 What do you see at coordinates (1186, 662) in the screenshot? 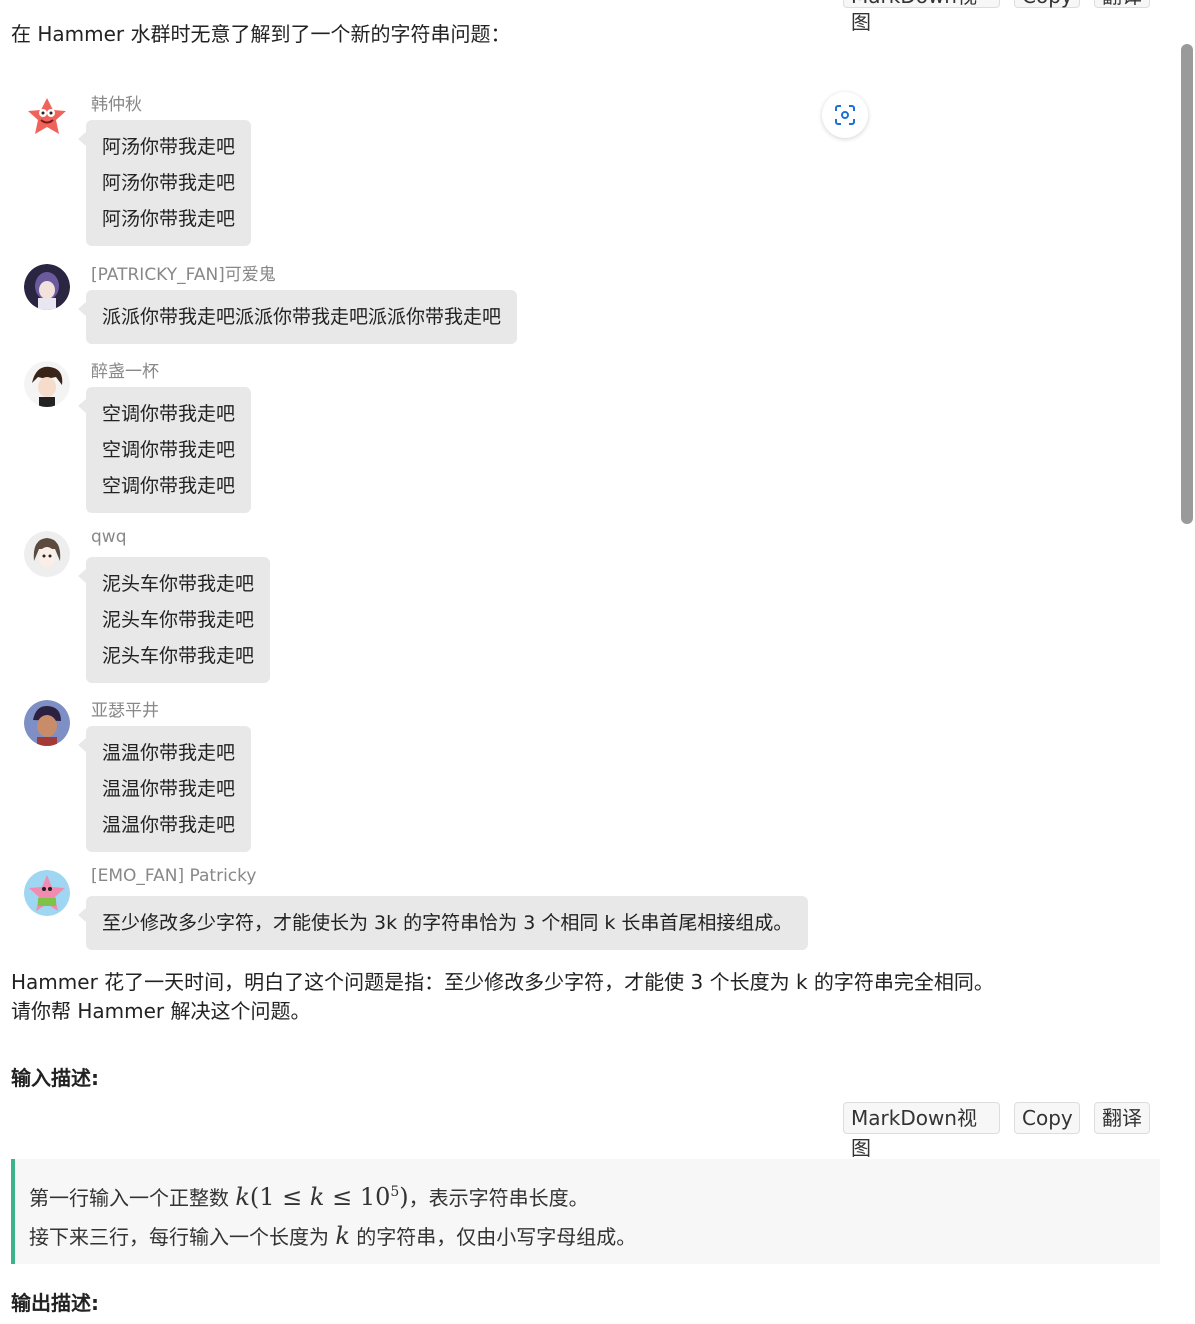
I see `scrollbar` at bounding box center [1186, 662].